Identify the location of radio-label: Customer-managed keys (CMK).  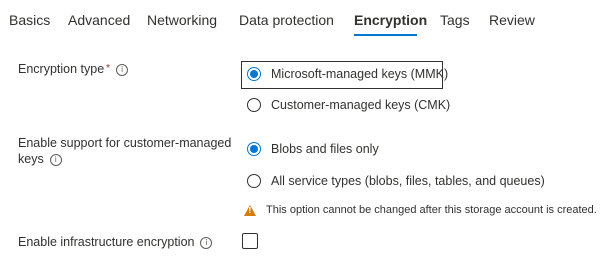
(361, 105).